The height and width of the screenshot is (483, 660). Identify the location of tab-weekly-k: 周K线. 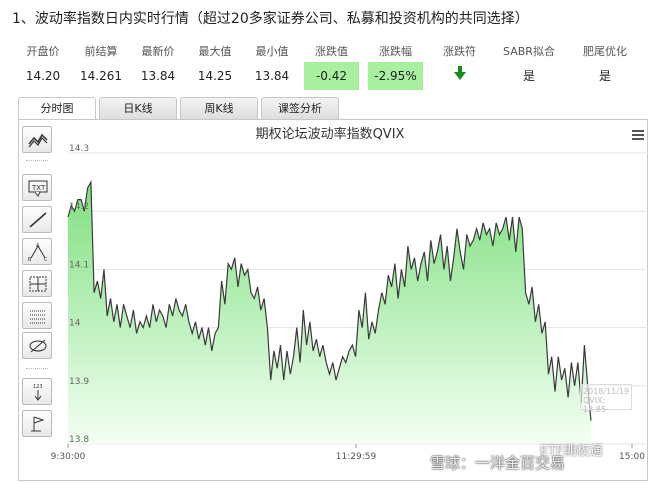
(219, 108).